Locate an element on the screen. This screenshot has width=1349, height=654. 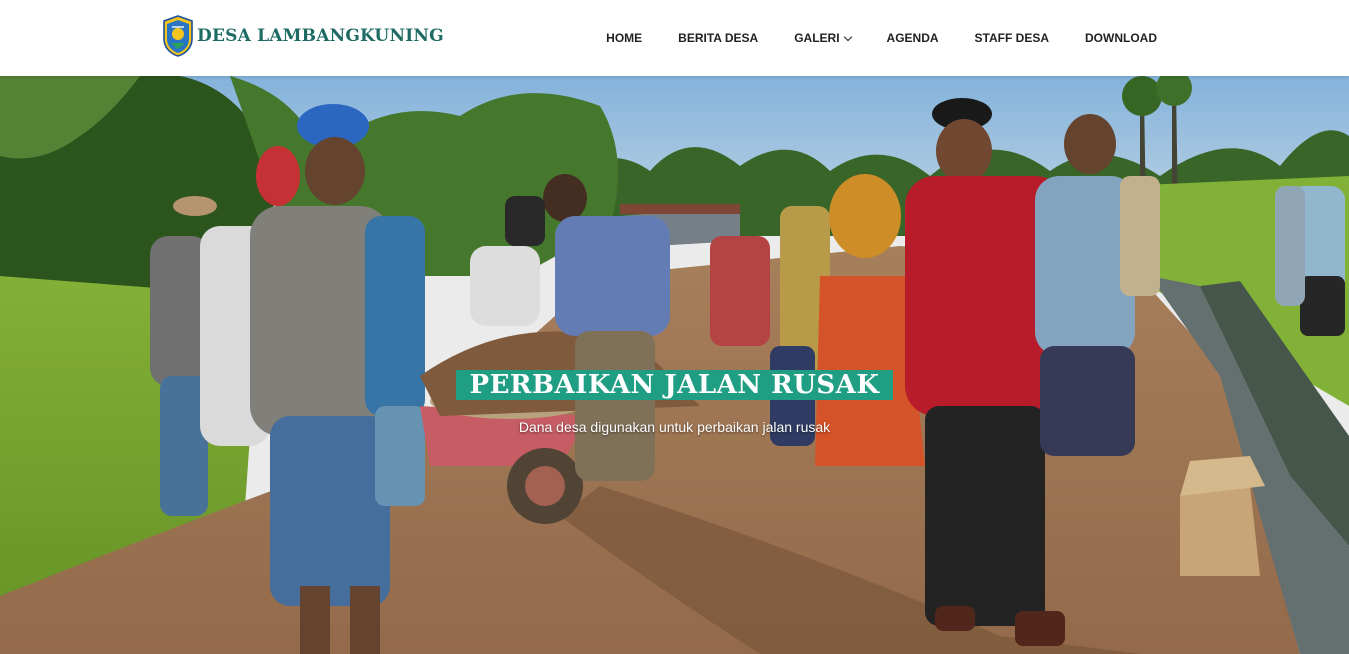
chevron-down-icon is located at coordinates (847, 36).